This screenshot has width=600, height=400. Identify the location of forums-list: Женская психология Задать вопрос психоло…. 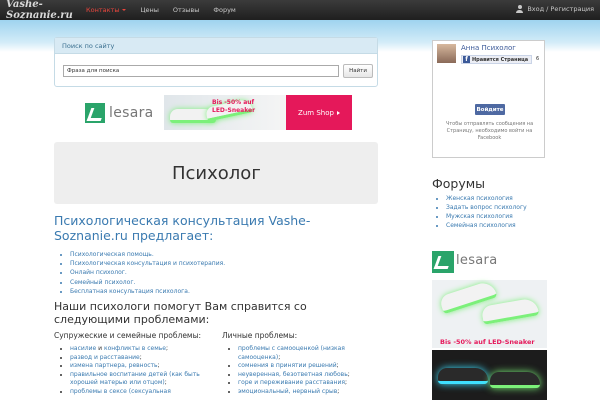
(483, 212).